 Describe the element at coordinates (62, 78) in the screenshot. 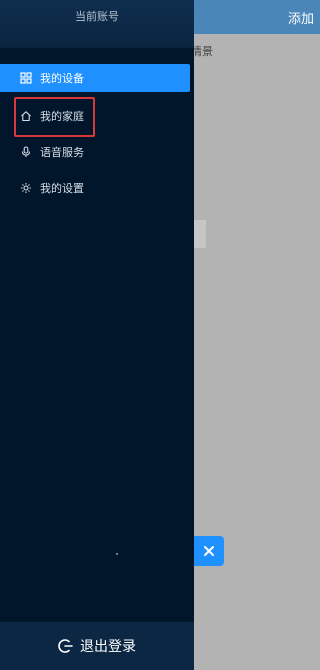

I see `menu-item-label: 我的设备` at that location.